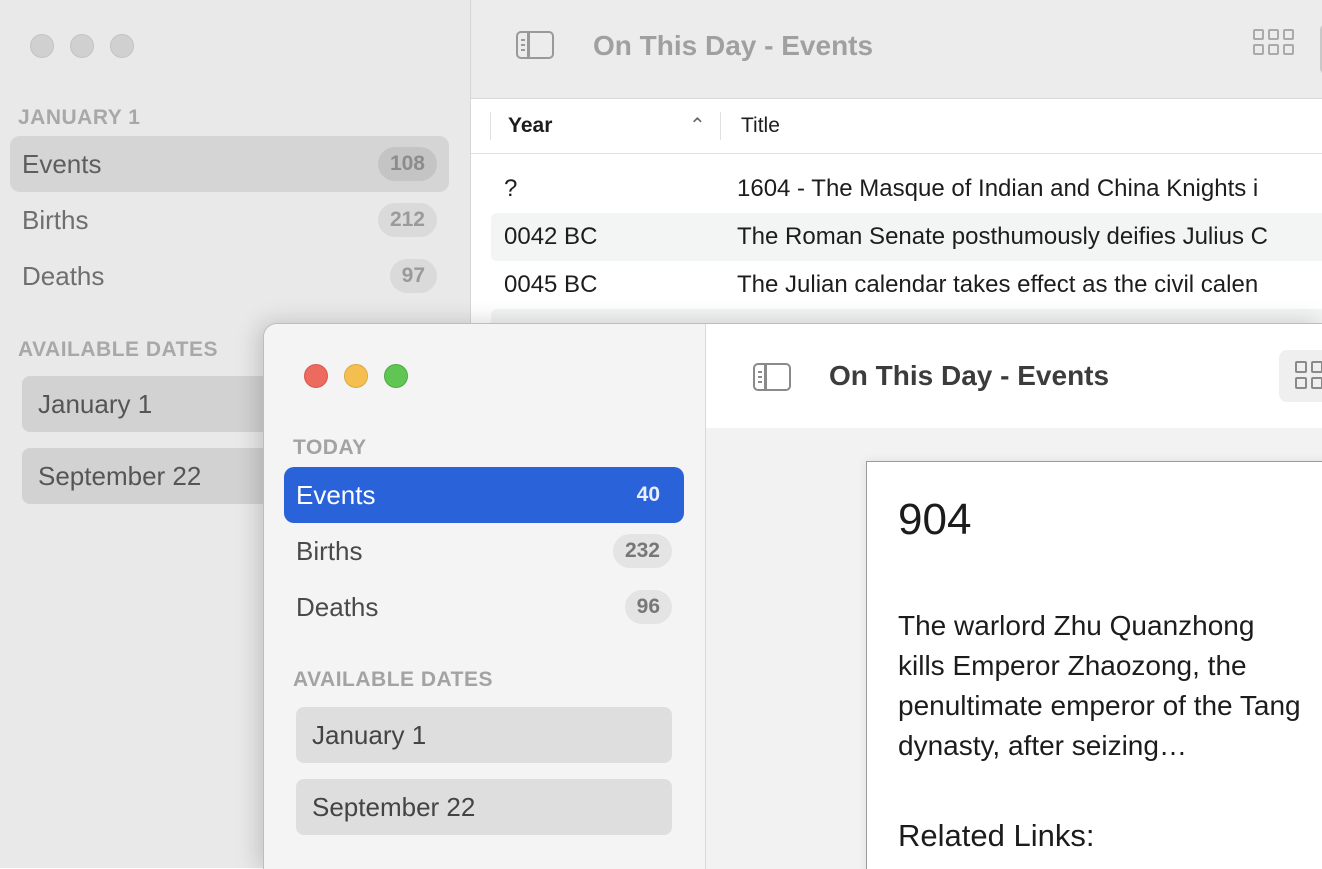 This screenshot has height=869, width=1322. I want to click on count-badge: 232, so click(642, 551).